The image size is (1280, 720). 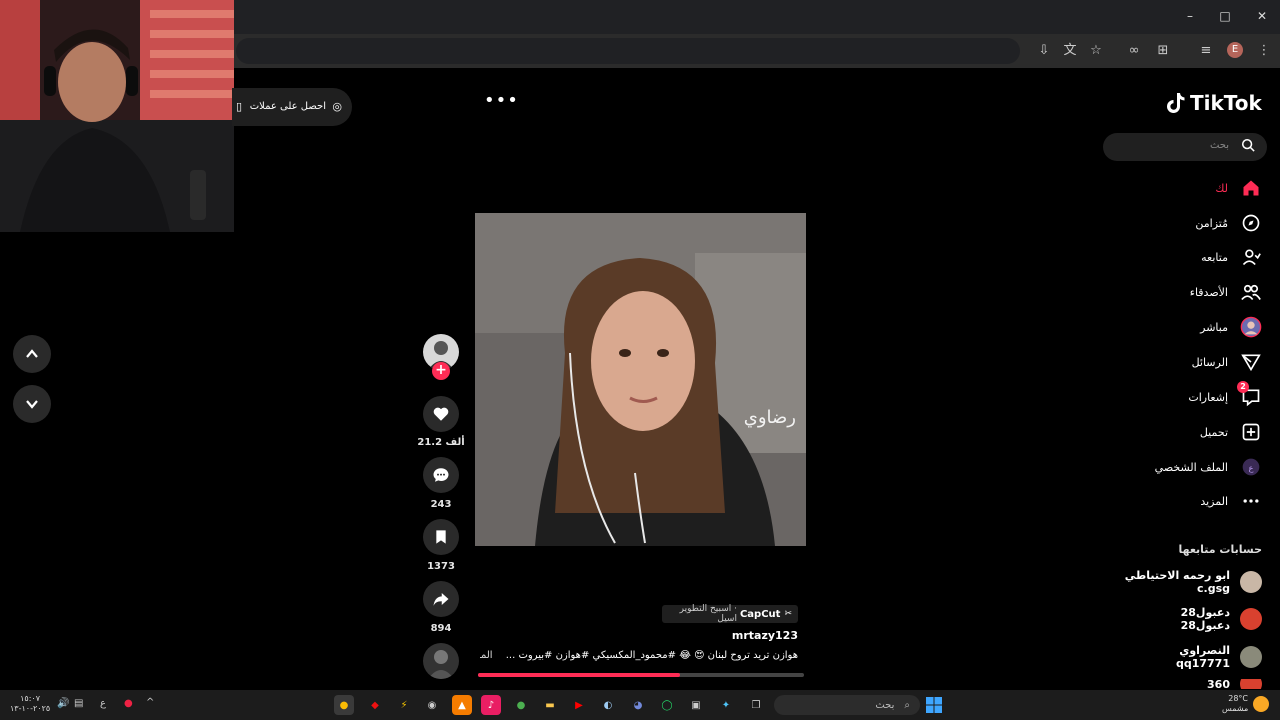 I want to click on tiktok-logo: TikTok, so click(x=1214, y=103).